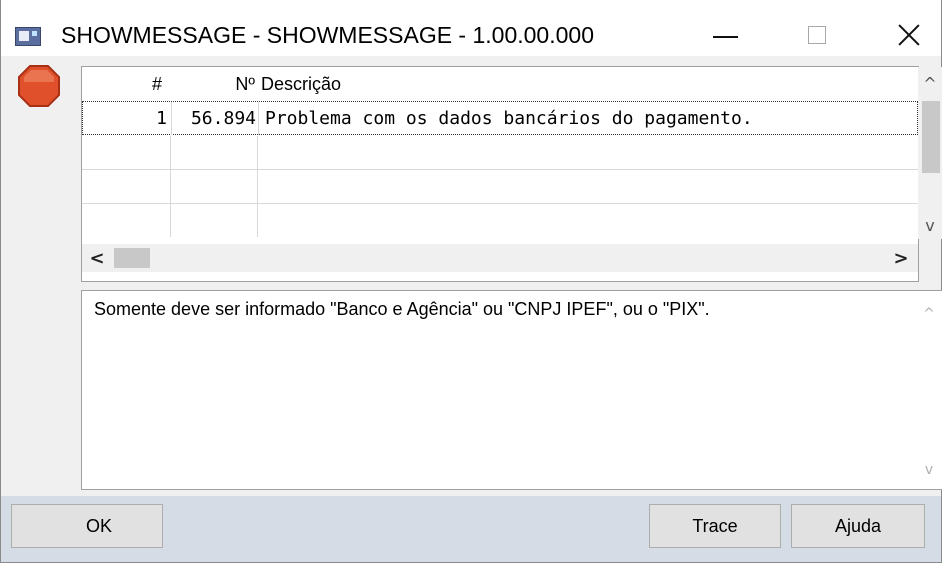 This screenshot has width=942, height=563. I want to click on close-icon, so click(909, 35).